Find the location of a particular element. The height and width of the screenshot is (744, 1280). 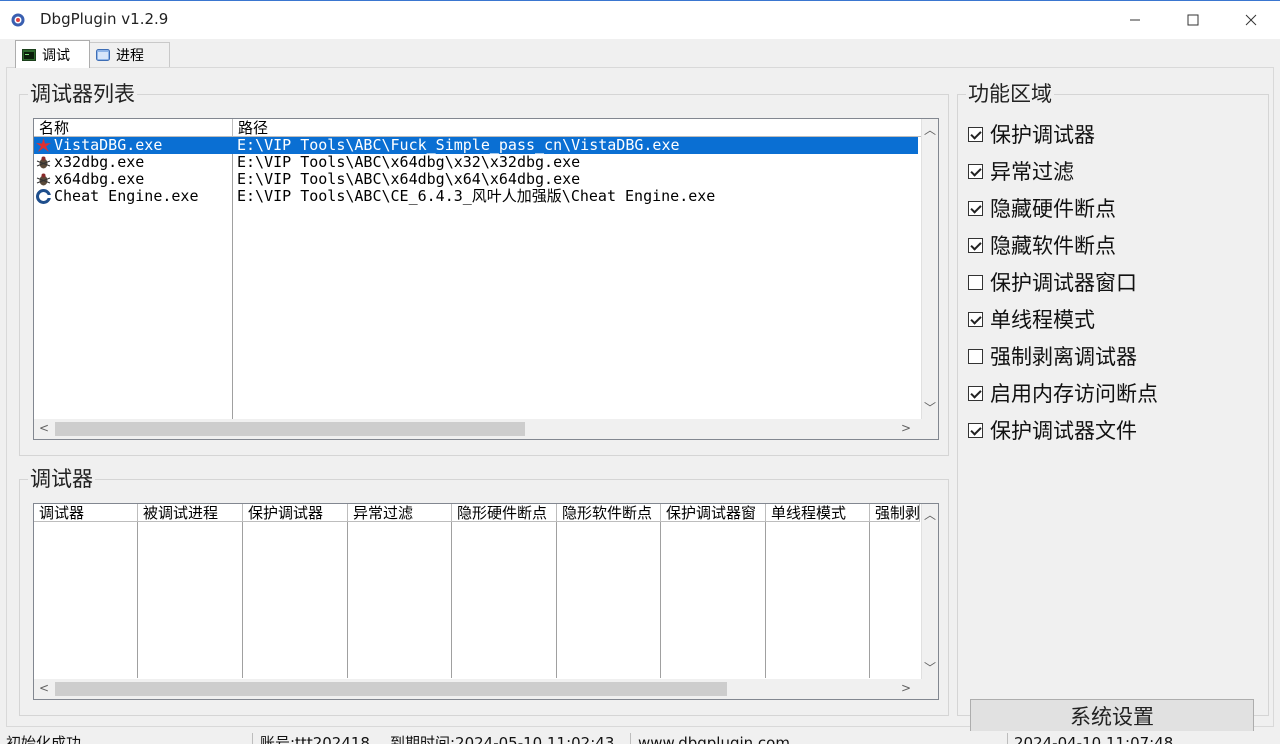

system-settings-button: 系统设置 is located at coordinates (1112, 715).